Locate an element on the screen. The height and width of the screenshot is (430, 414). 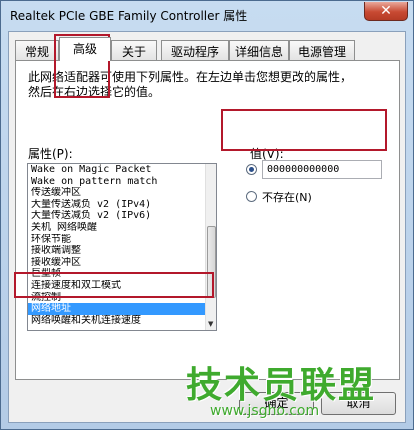
tab-general: 常规 is located at coordinates (37, 50).